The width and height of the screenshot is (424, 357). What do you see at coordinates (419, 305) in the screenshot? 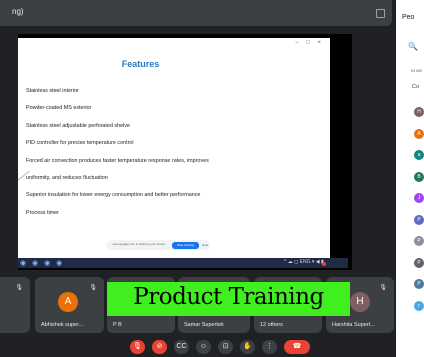
I see `participant-avatar: r` at bounding box center [419, 305].